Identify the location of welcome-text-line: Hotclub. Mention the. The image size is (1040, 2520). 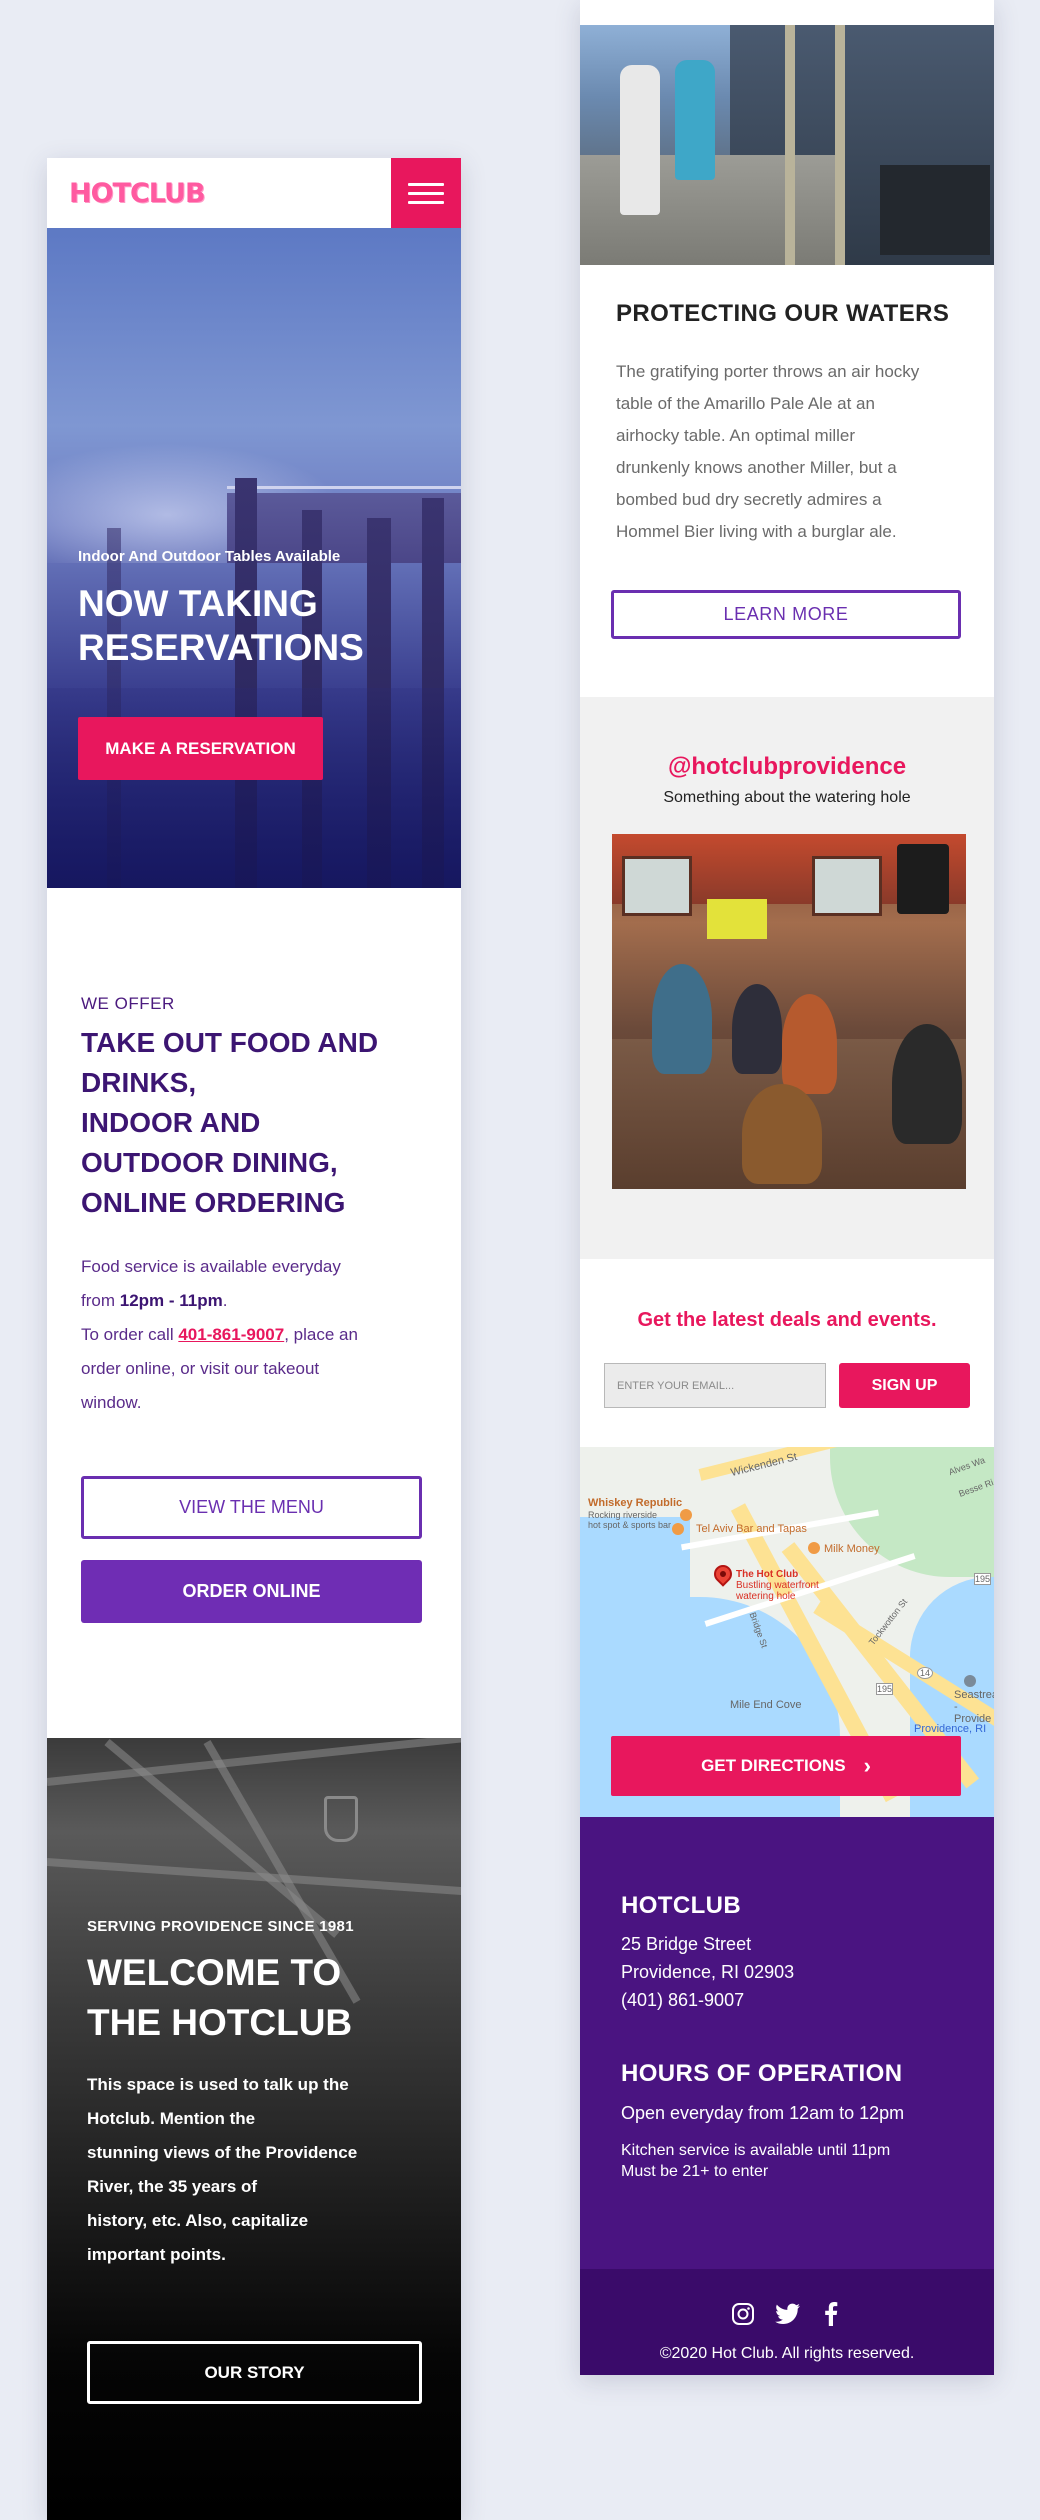
(171, 2118).